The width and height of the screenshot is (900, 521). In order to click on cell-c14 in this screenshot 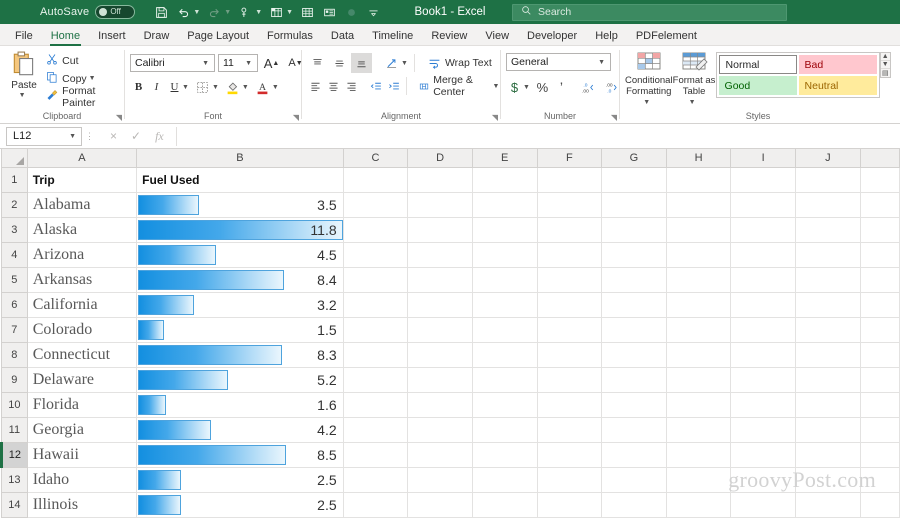, I will do `click(376, 505)`.